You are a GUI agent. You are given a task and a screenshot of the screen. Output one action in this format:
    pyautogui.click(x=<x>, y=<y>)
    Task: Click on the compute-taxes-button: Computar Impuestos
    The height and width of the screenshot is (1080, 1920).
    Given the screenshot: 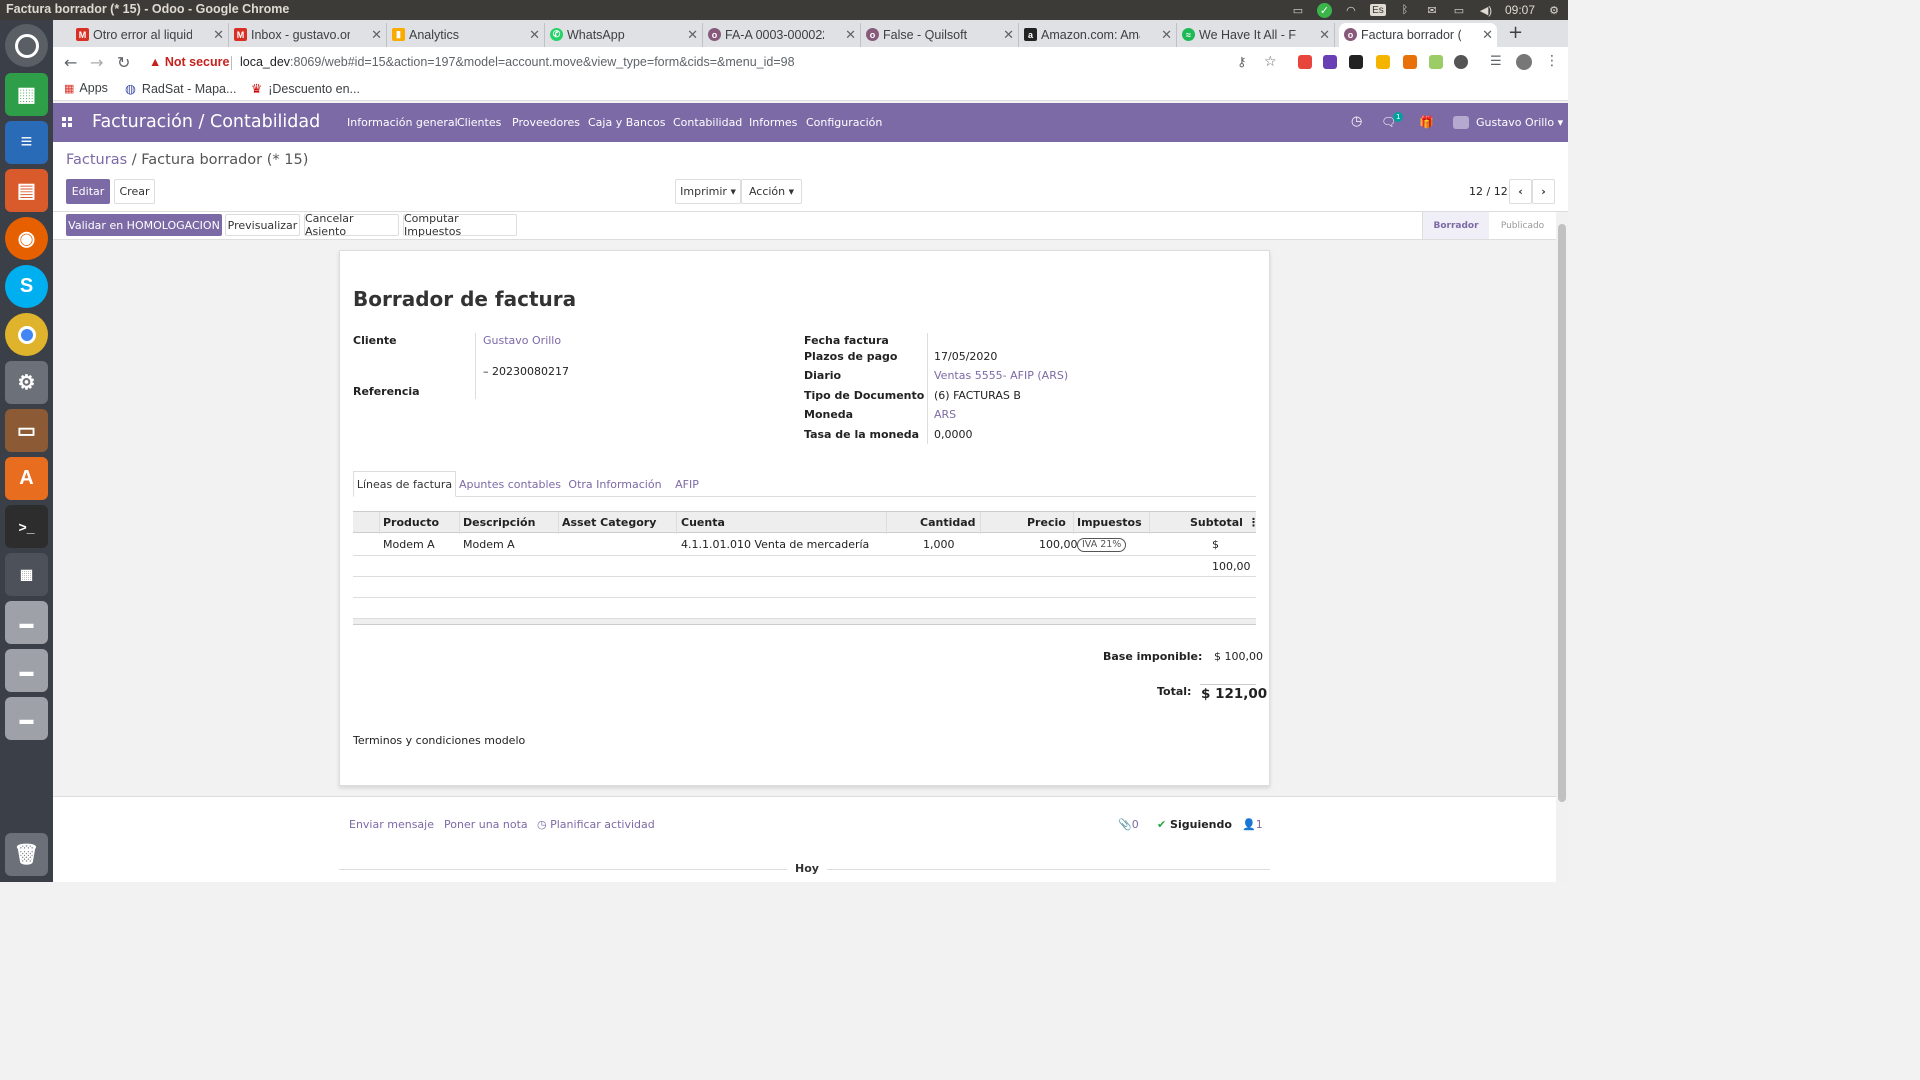 What is the action you would take?
    pyautogui.click(x=460, y=225)
    